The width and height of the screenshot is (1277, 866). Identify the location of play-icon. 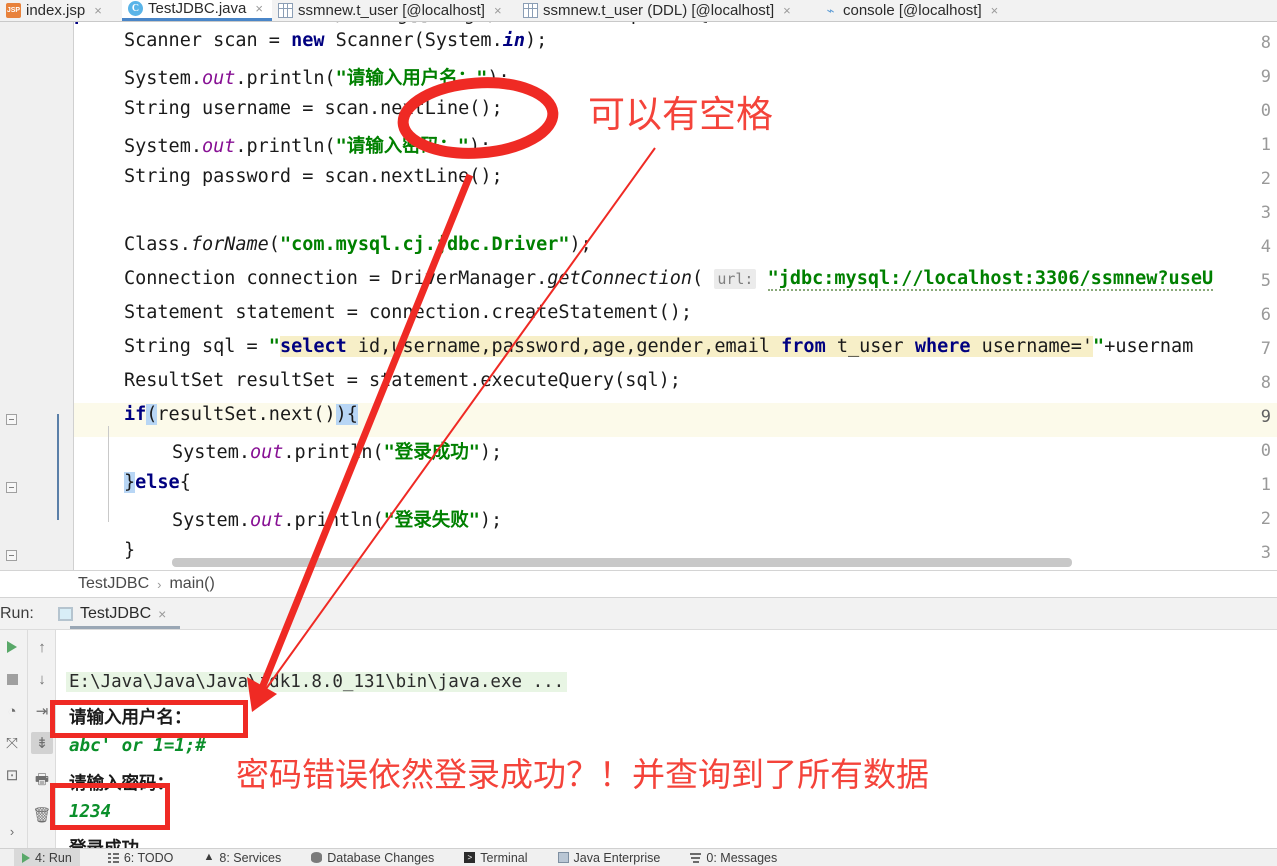
(12, 647).